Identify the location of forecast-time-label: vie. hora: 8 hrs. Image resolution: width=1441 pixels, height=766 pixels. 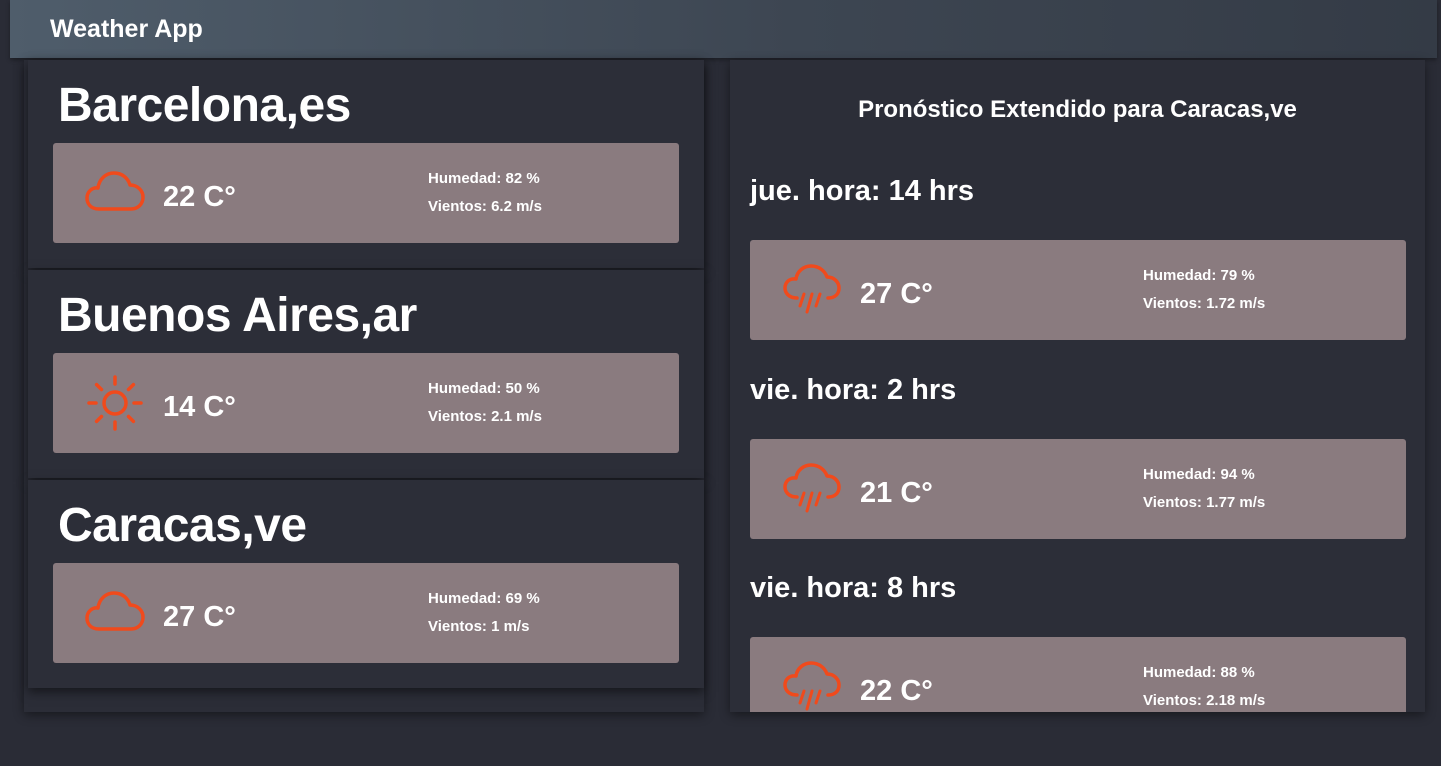
(853, 588).